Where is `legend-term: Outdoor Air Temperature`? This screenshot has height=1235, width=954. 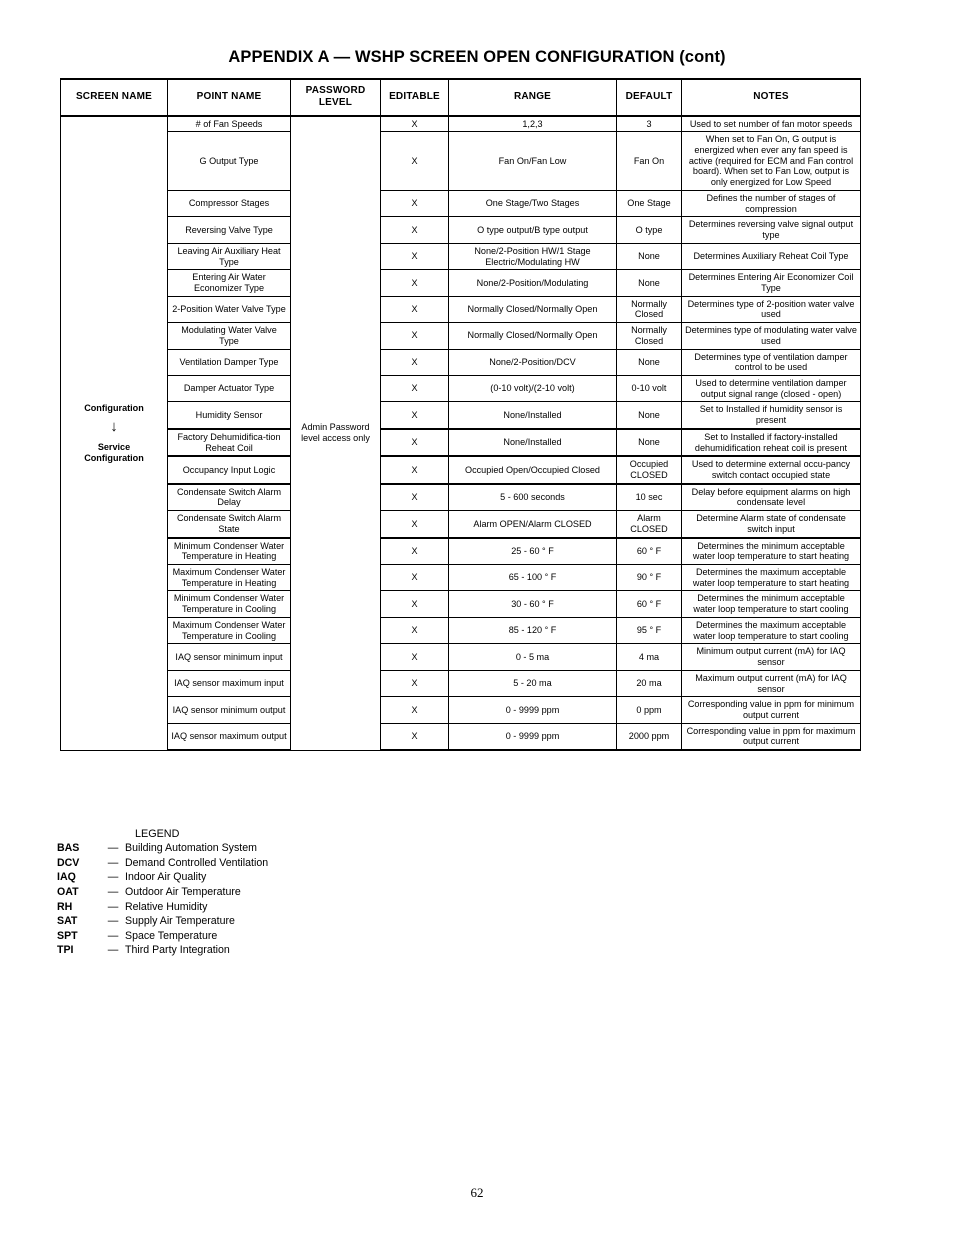 legend-term: Outdoor Air Temperature is located at coordinates (183, 891).